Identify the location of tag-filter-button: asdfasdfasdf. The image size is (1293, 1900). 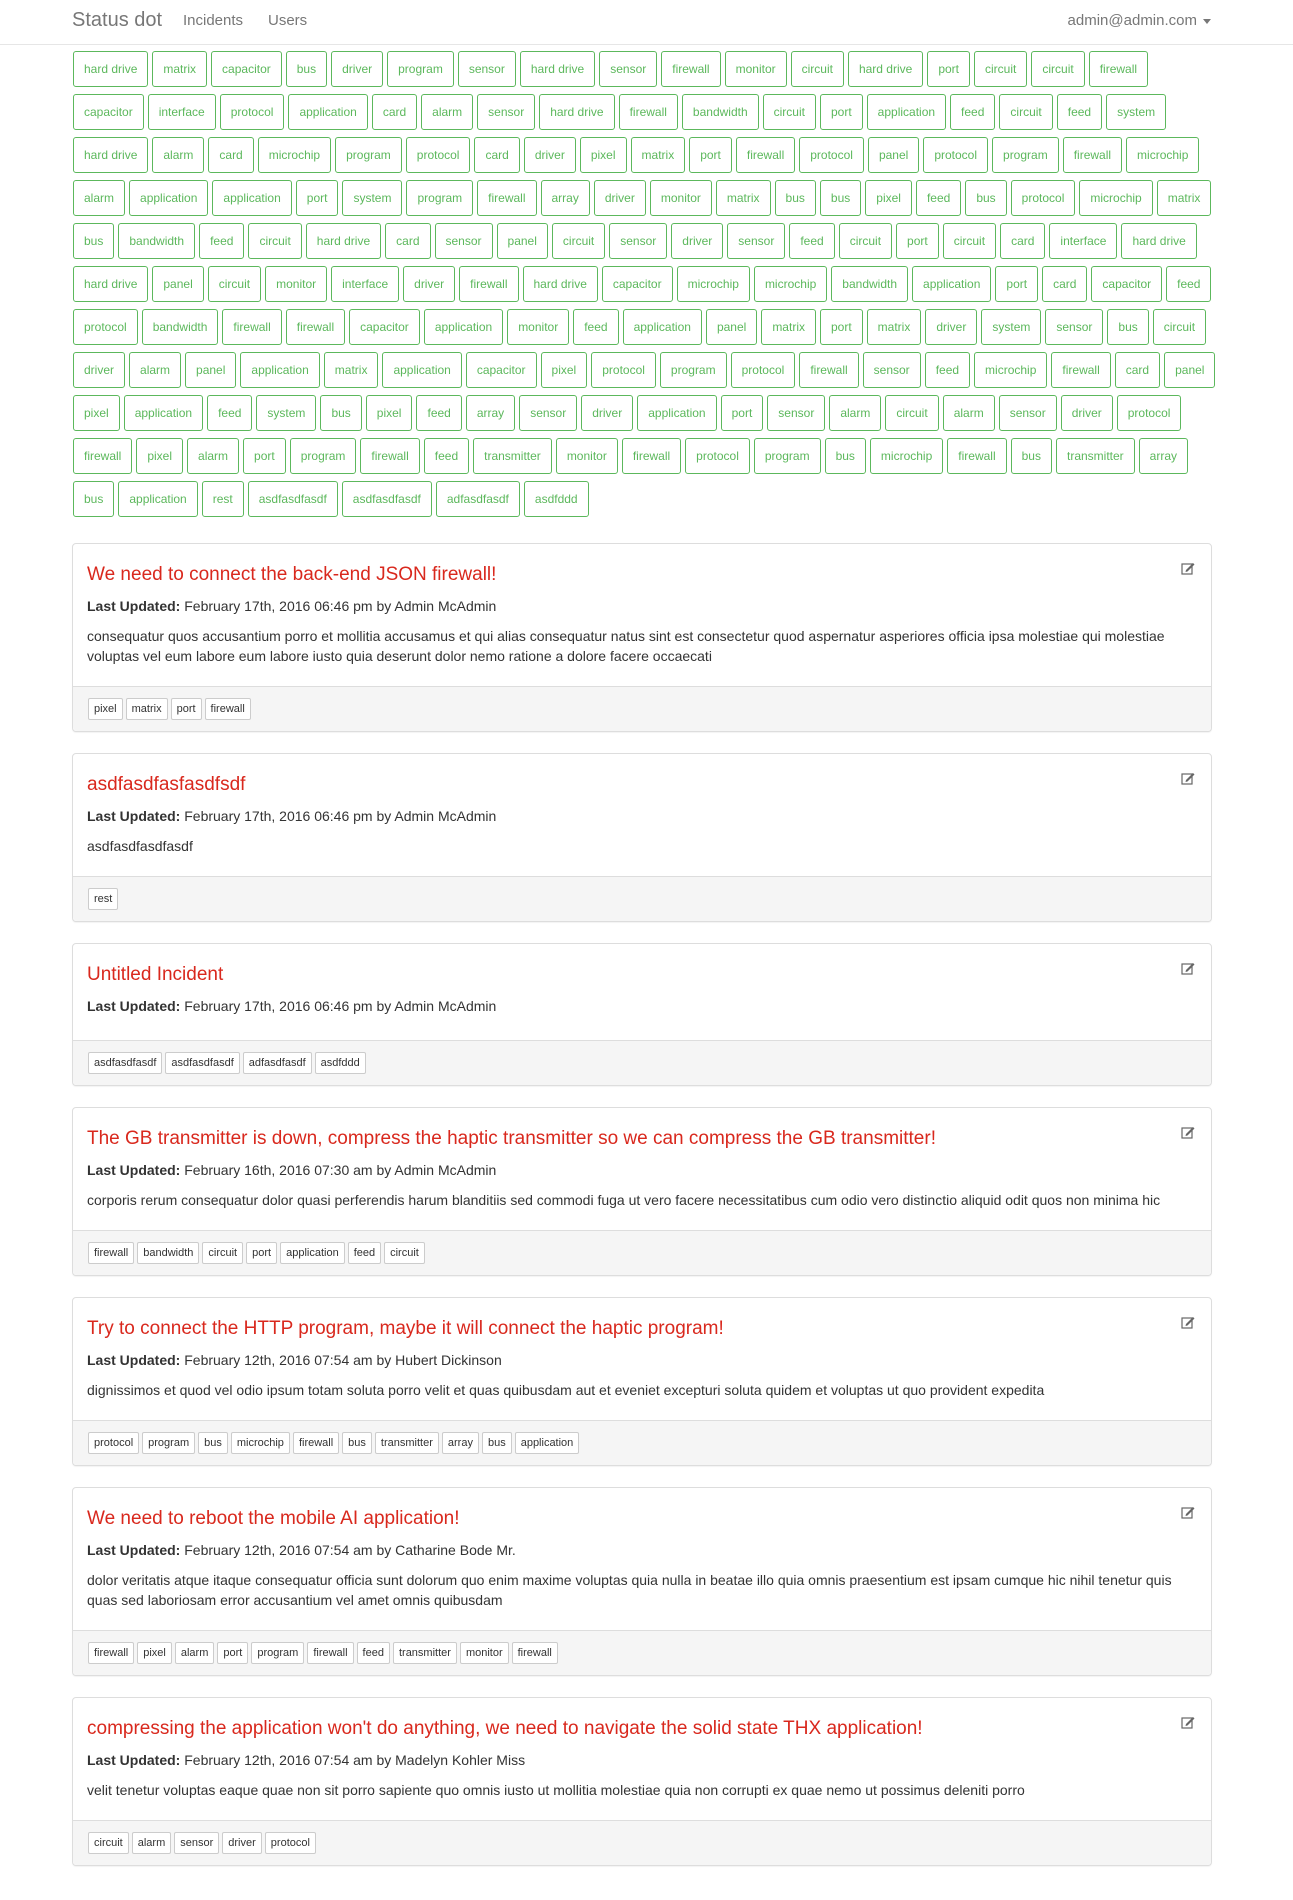
(386, 499).